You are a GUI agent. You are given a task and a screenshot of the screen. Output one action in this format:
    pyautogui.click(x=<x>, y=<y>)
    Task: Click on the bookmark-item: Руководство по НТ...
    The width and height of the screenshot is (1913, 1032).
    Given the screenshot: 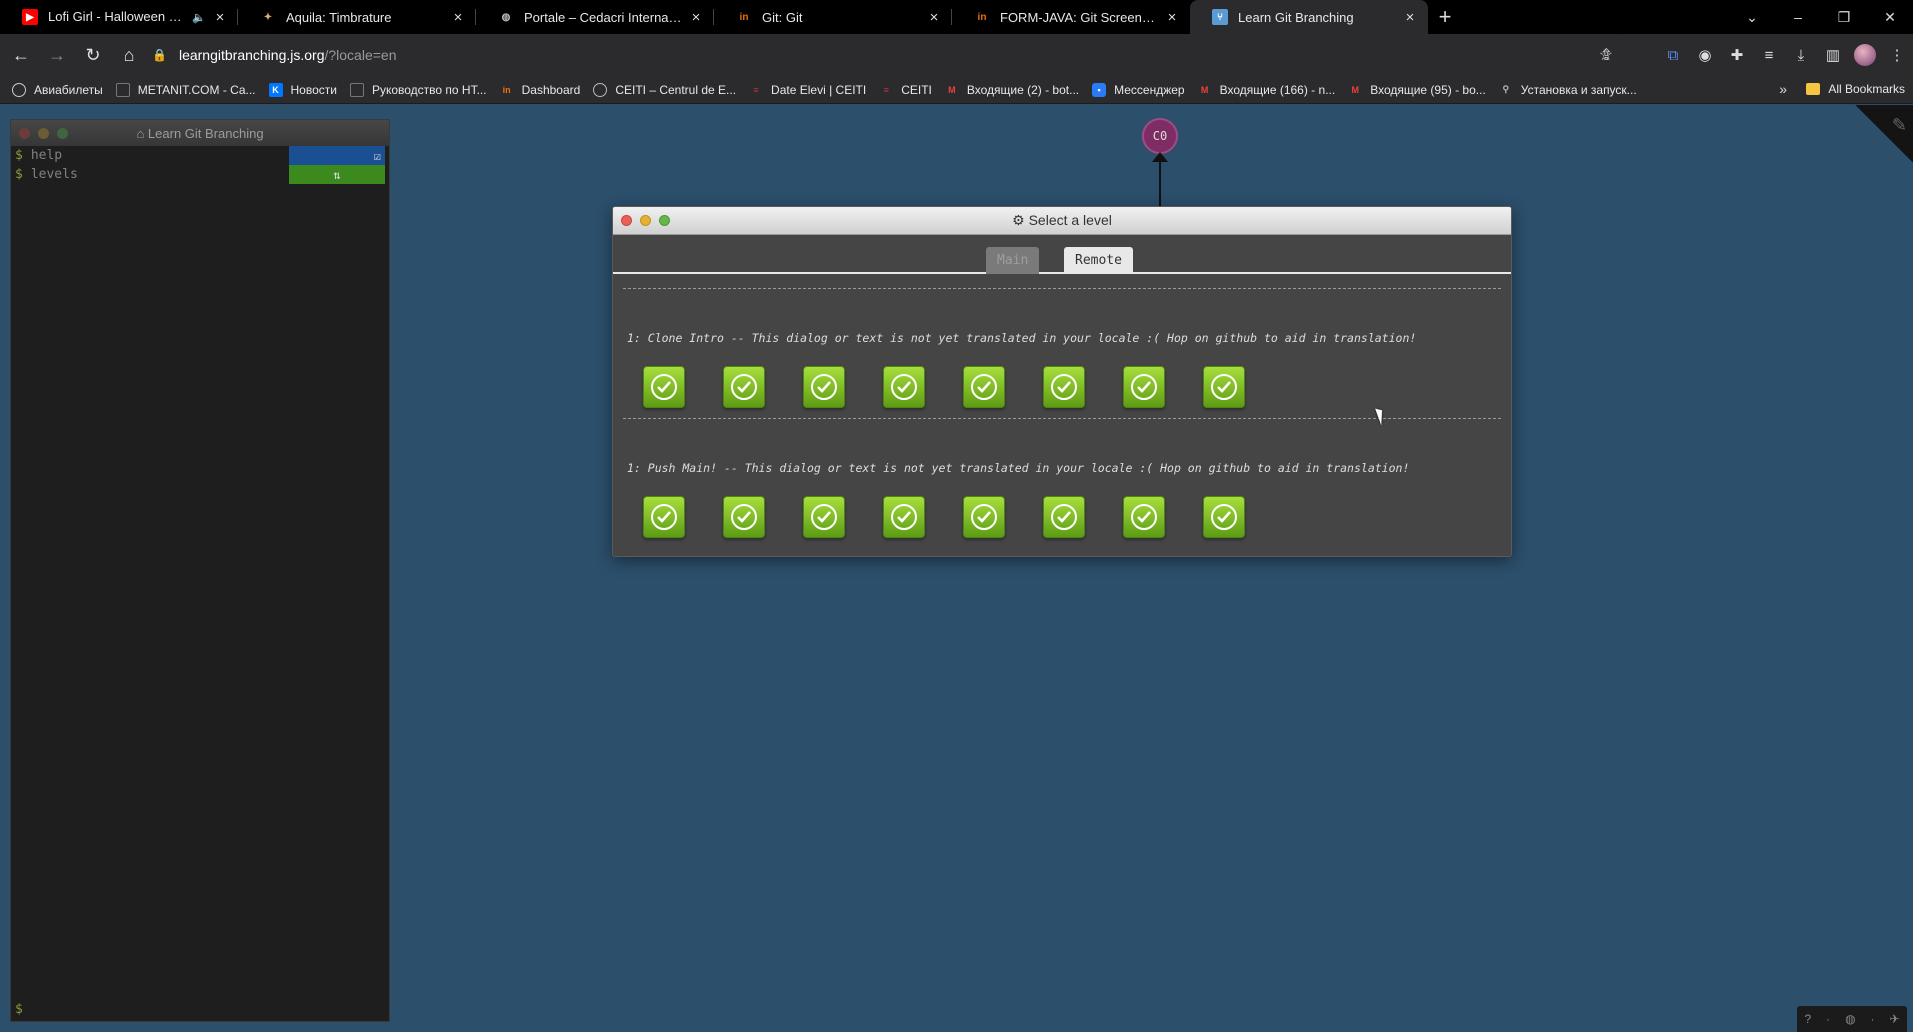 What is the action you would take?
    pyautogui.click(x=418, y=89)
    